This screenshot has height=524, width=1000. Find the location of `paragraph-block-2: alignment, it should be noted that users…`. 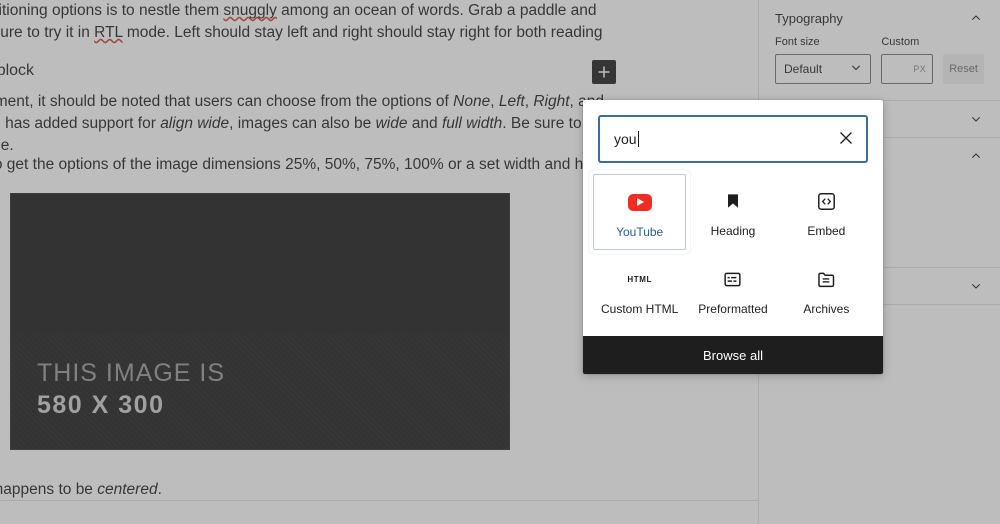

paragraph-block-2: alignment, it should be noted that users… is located at coordinates (302, 124).